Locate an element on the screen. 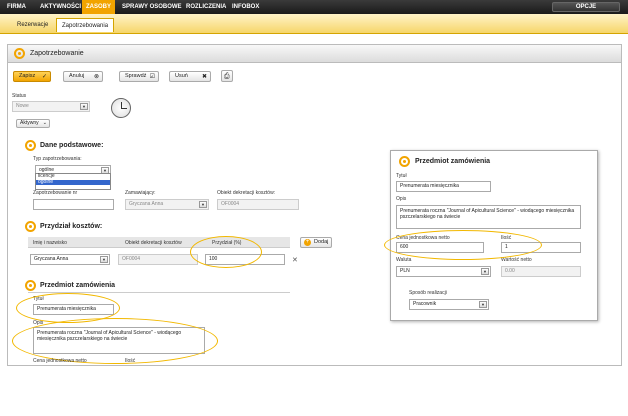  tab-rezerwacje: Rezerwacje is located at coordinates (32, 25).